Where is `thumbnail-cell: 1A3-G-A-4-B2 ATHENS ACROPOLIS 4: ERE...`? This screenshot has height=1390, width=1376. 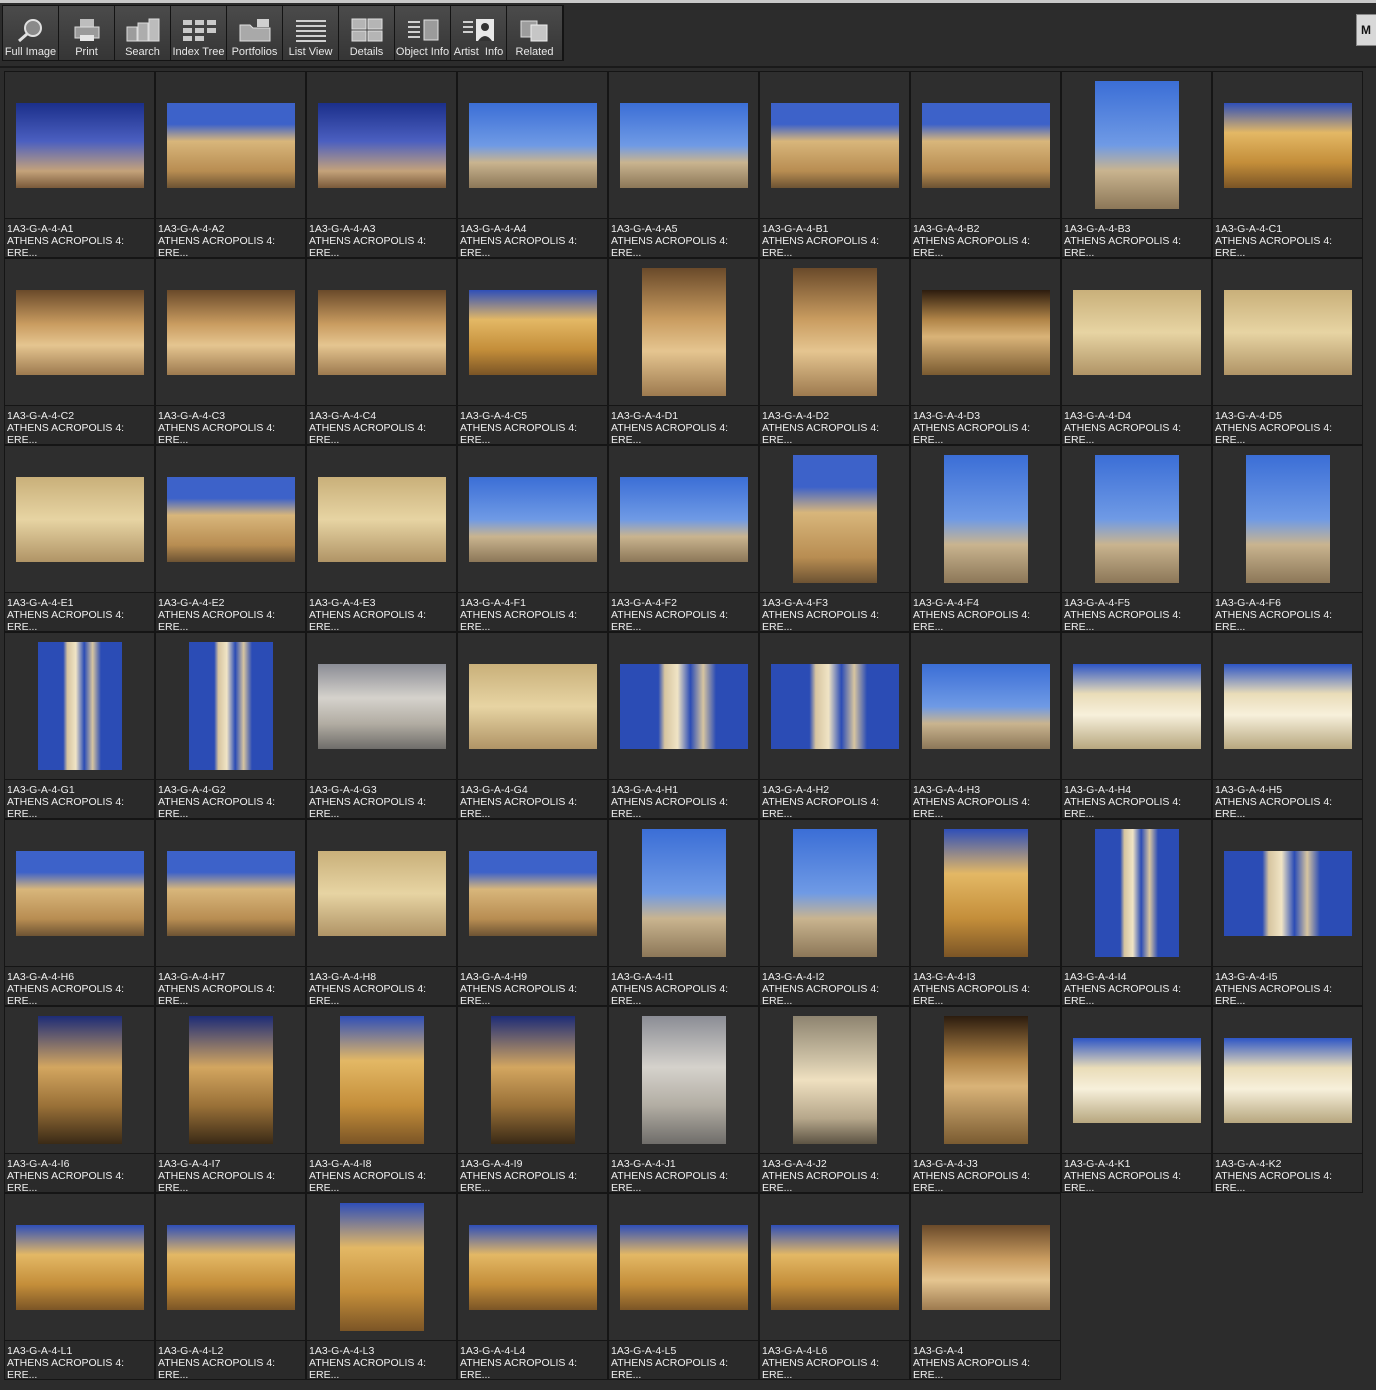 thumbnail-cell: 1A3-G-A-4-B2 ATHENS ACROPOLIS 4: ERE... is located at coordinates (985, 164).